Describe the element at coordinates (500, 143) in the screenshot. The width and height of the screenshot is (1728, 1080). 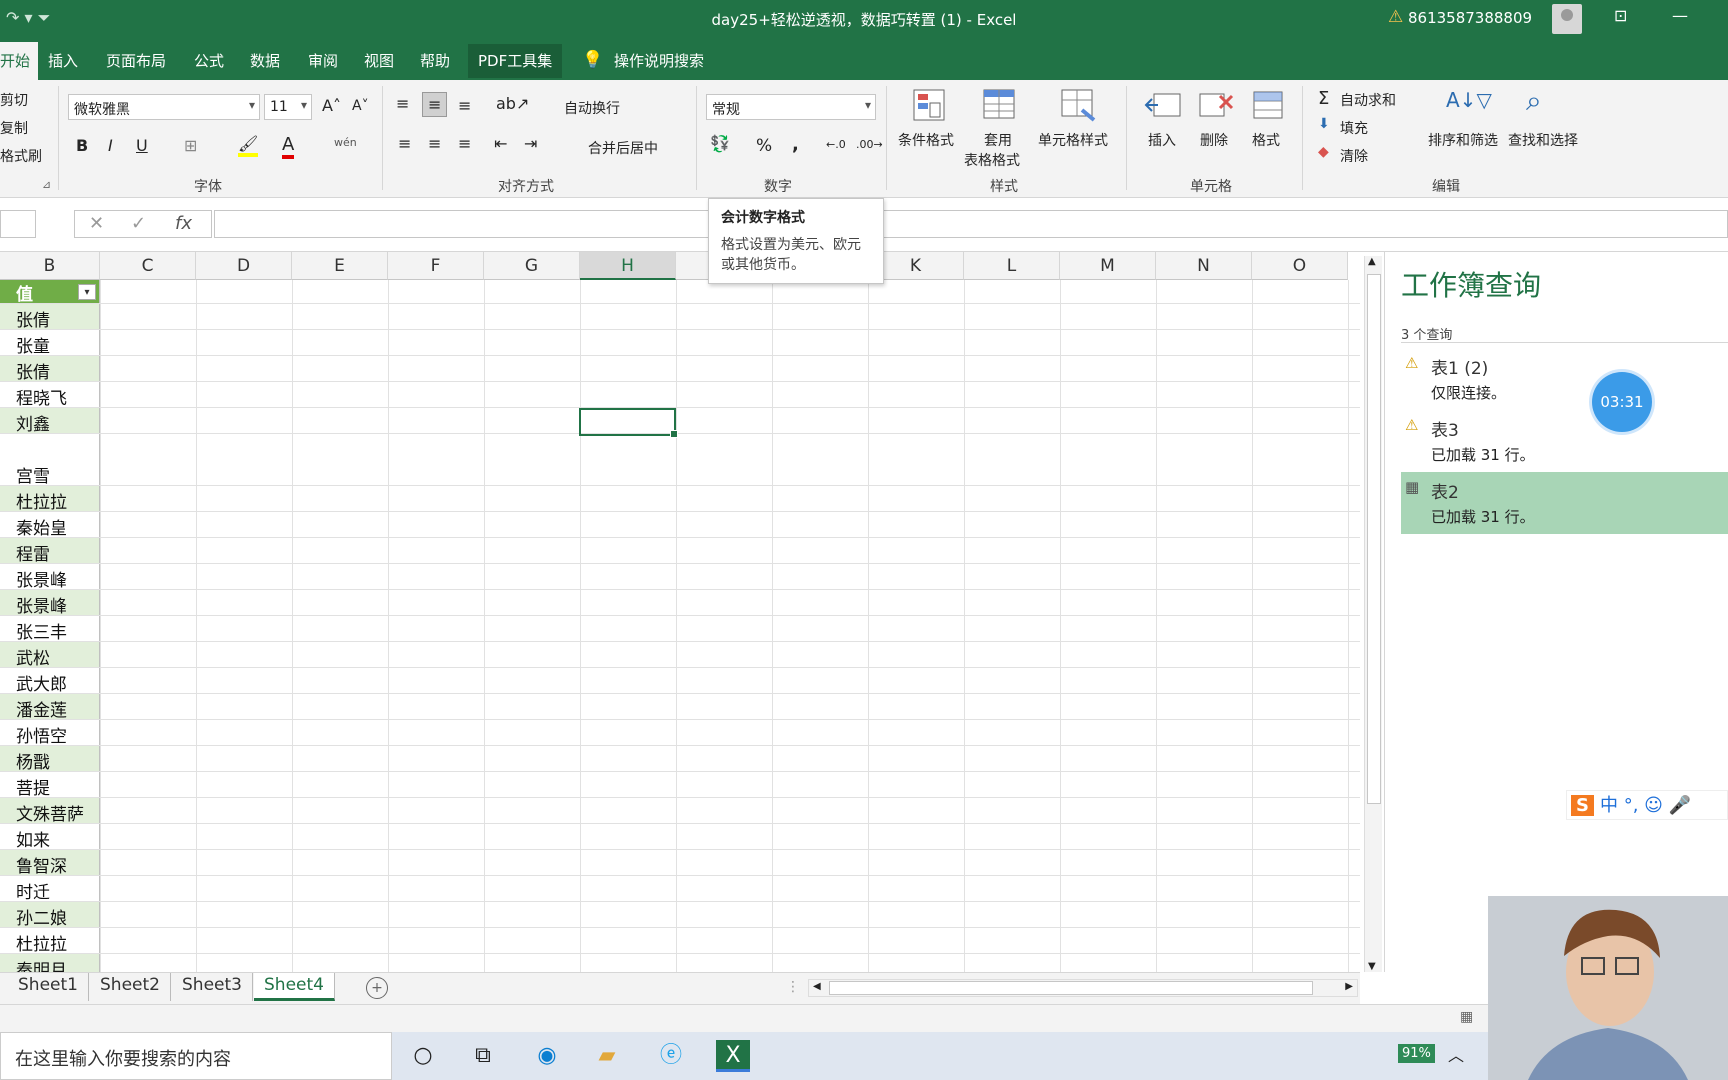
I see `decrease-indent-icon: ⇤` at that location.